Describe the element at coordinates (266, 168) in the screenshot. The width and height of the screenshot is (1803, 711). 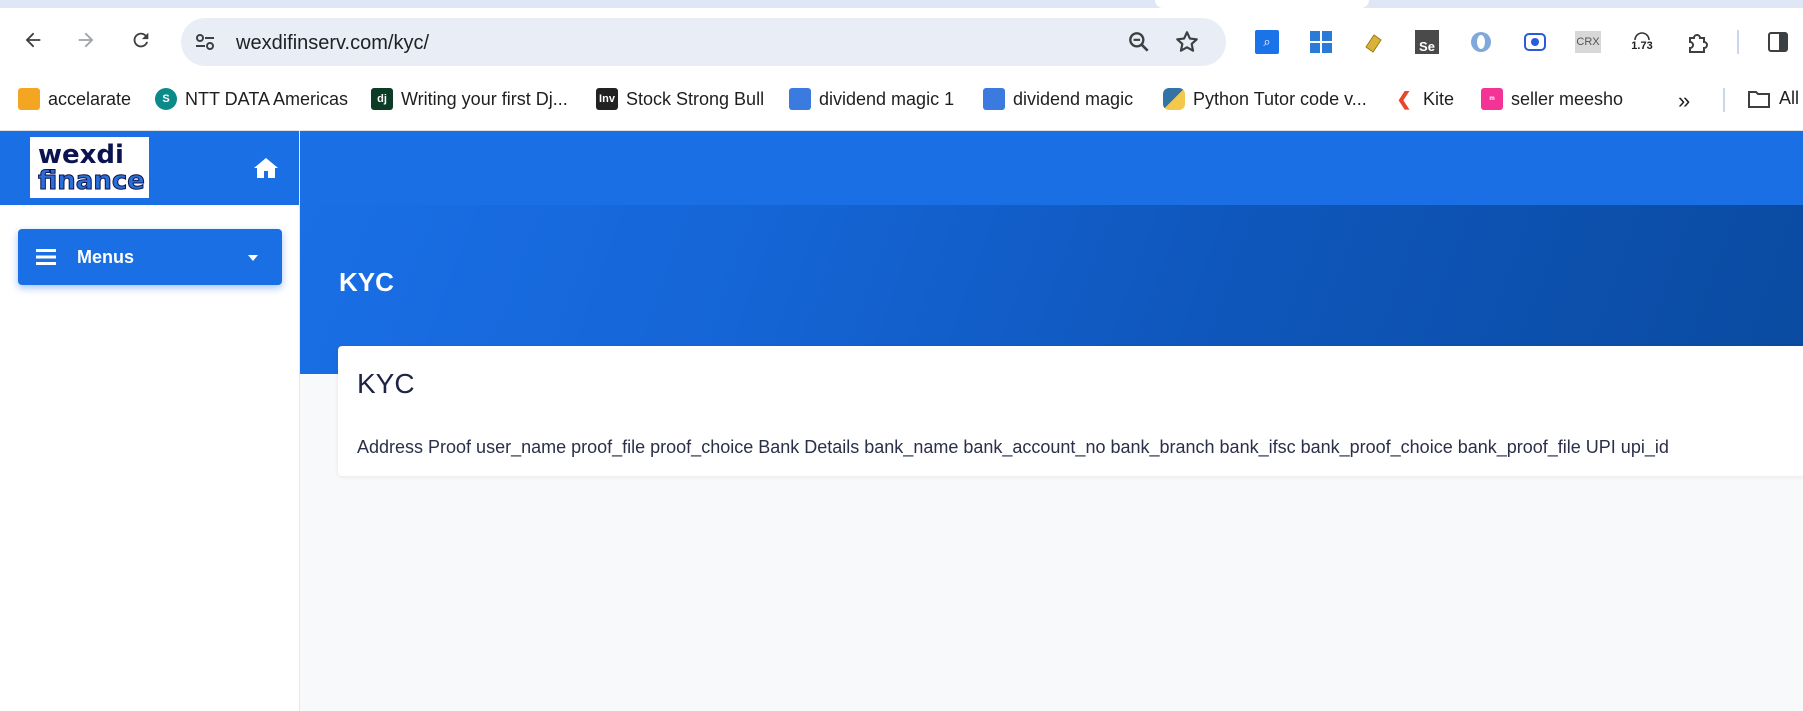
I see `home-icon` at that location.